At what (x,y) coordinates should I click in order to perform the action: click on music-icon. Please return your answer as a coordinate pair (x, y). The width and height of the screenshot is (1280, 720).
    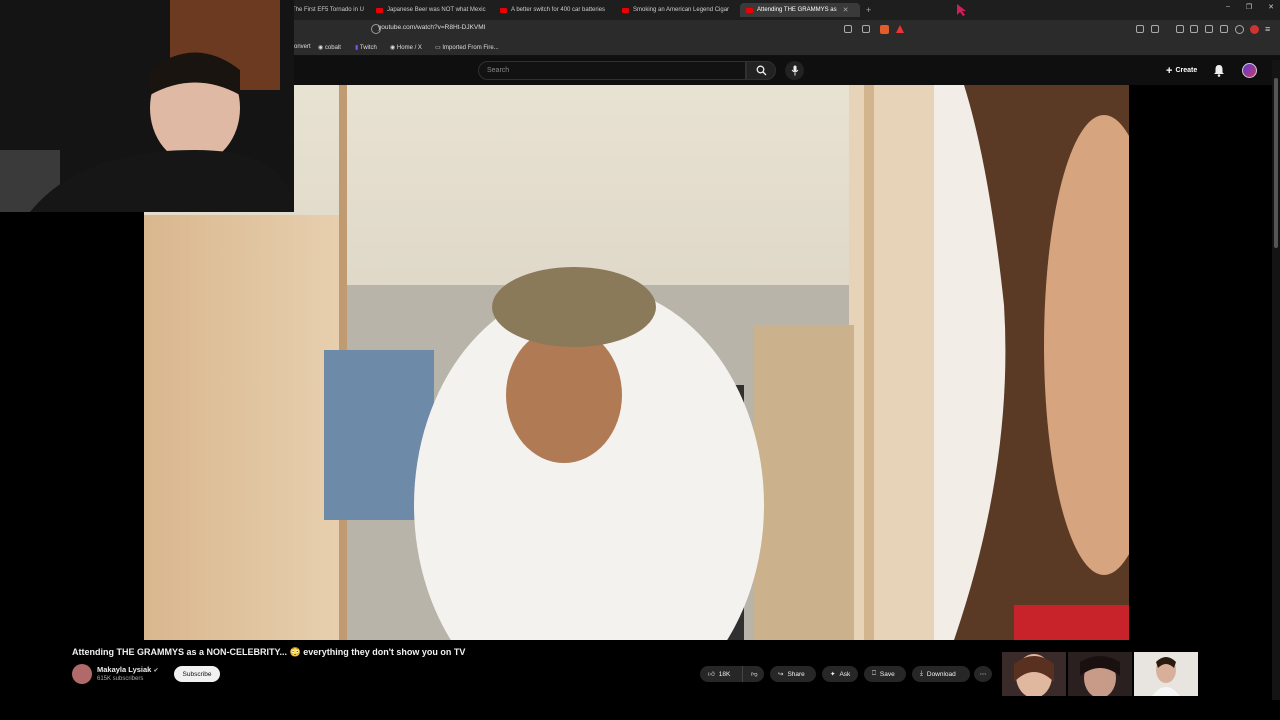
    Looking at the image, I should click on (1180, 29).